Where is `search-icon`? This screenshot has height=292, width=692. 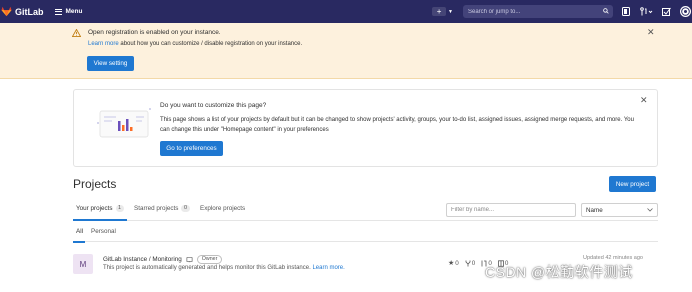
search-icon is located at coordinates (606, 11).